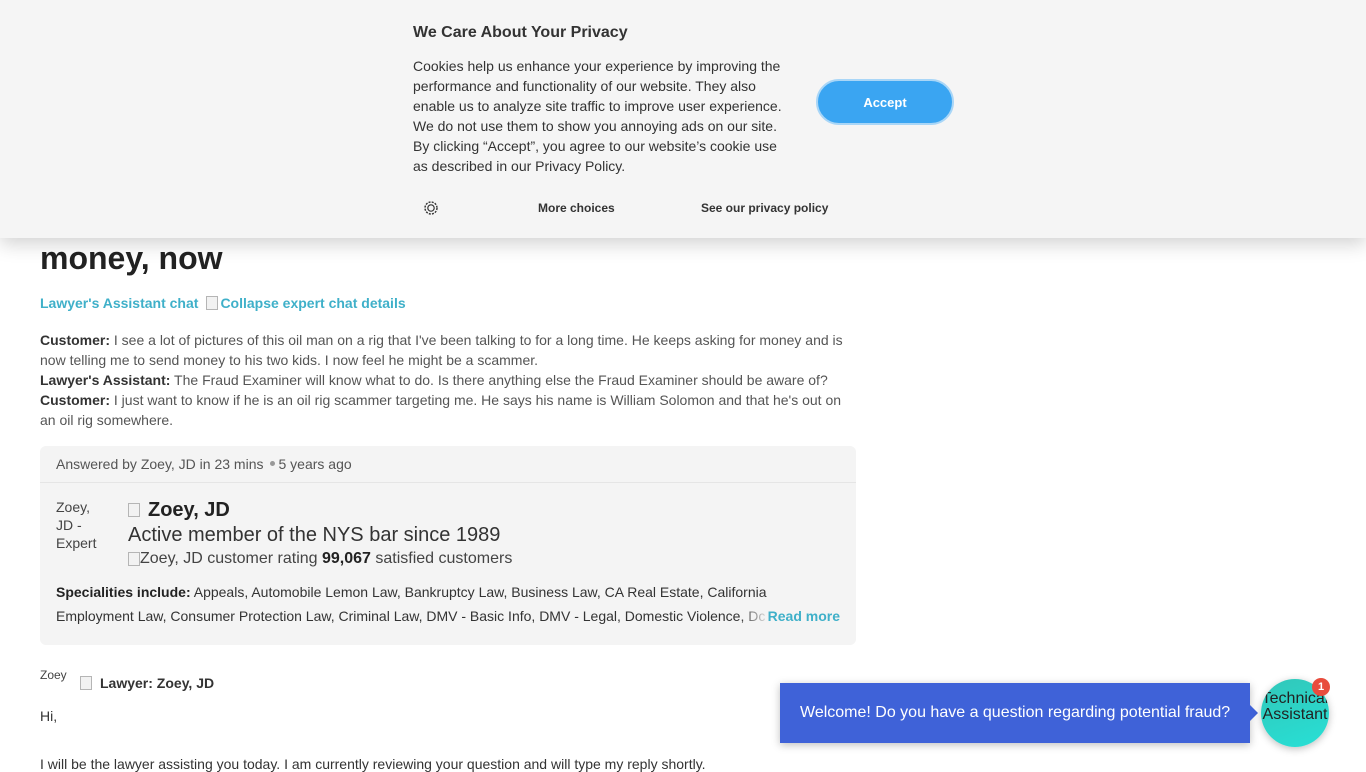 This screenshot has width=1366, height=772. What do you see at coordinates (123, 592) in the screenshot?
I see `specialities-label: Specialities include:` at bounding box center [123, 592].